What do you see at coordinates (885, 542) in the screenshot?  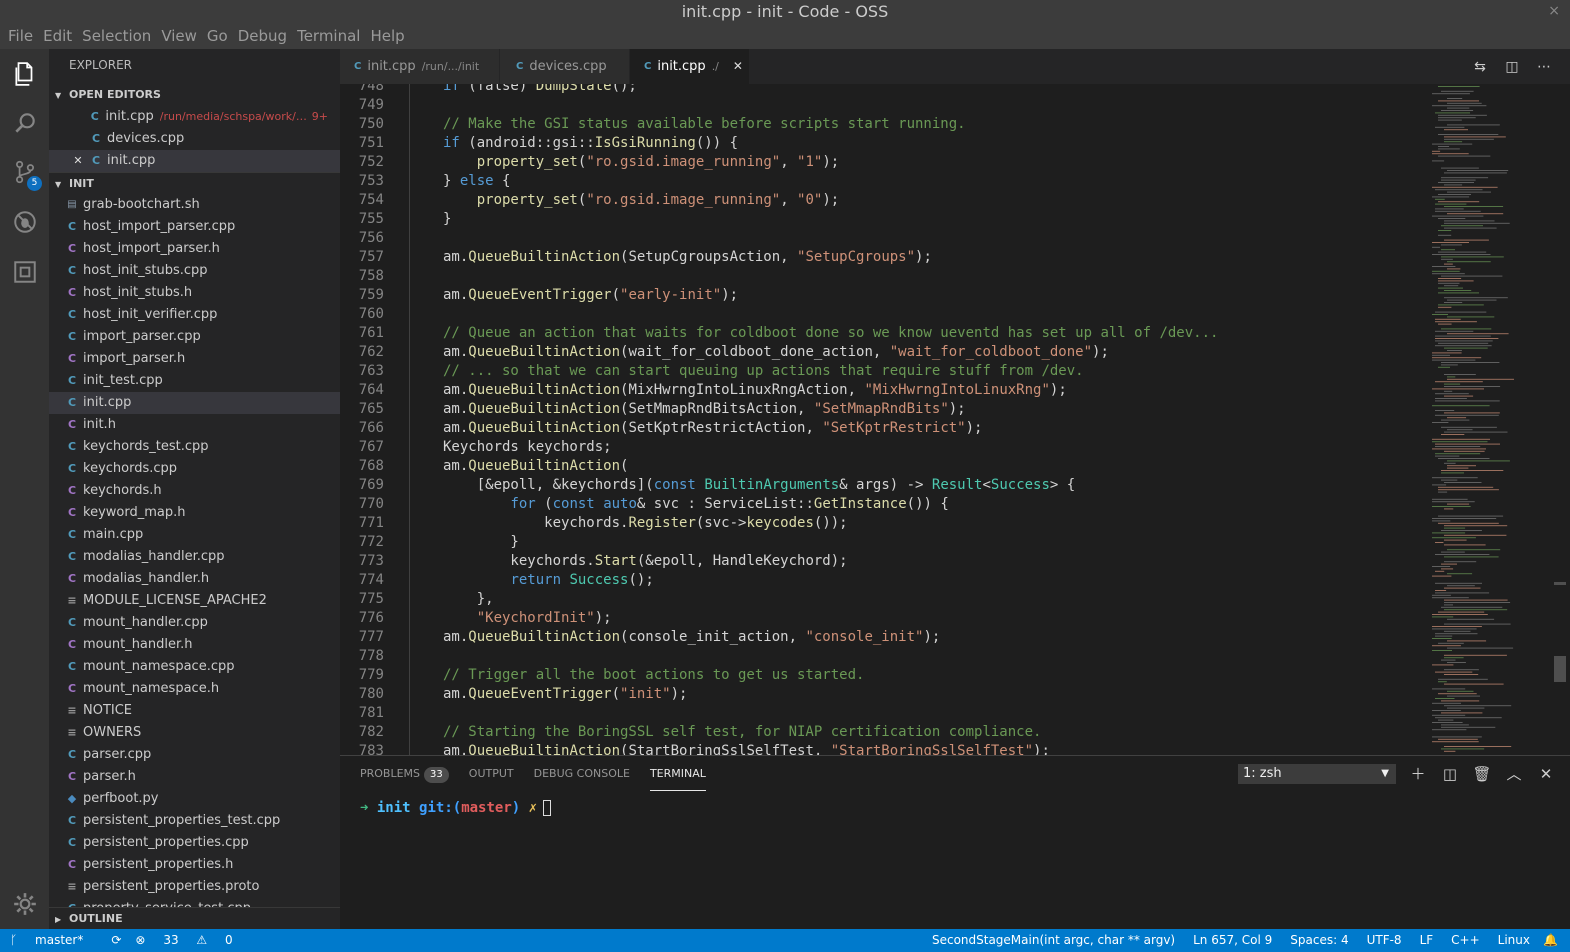 I see `code-line: 772 }` at bounding box center [885, 542].